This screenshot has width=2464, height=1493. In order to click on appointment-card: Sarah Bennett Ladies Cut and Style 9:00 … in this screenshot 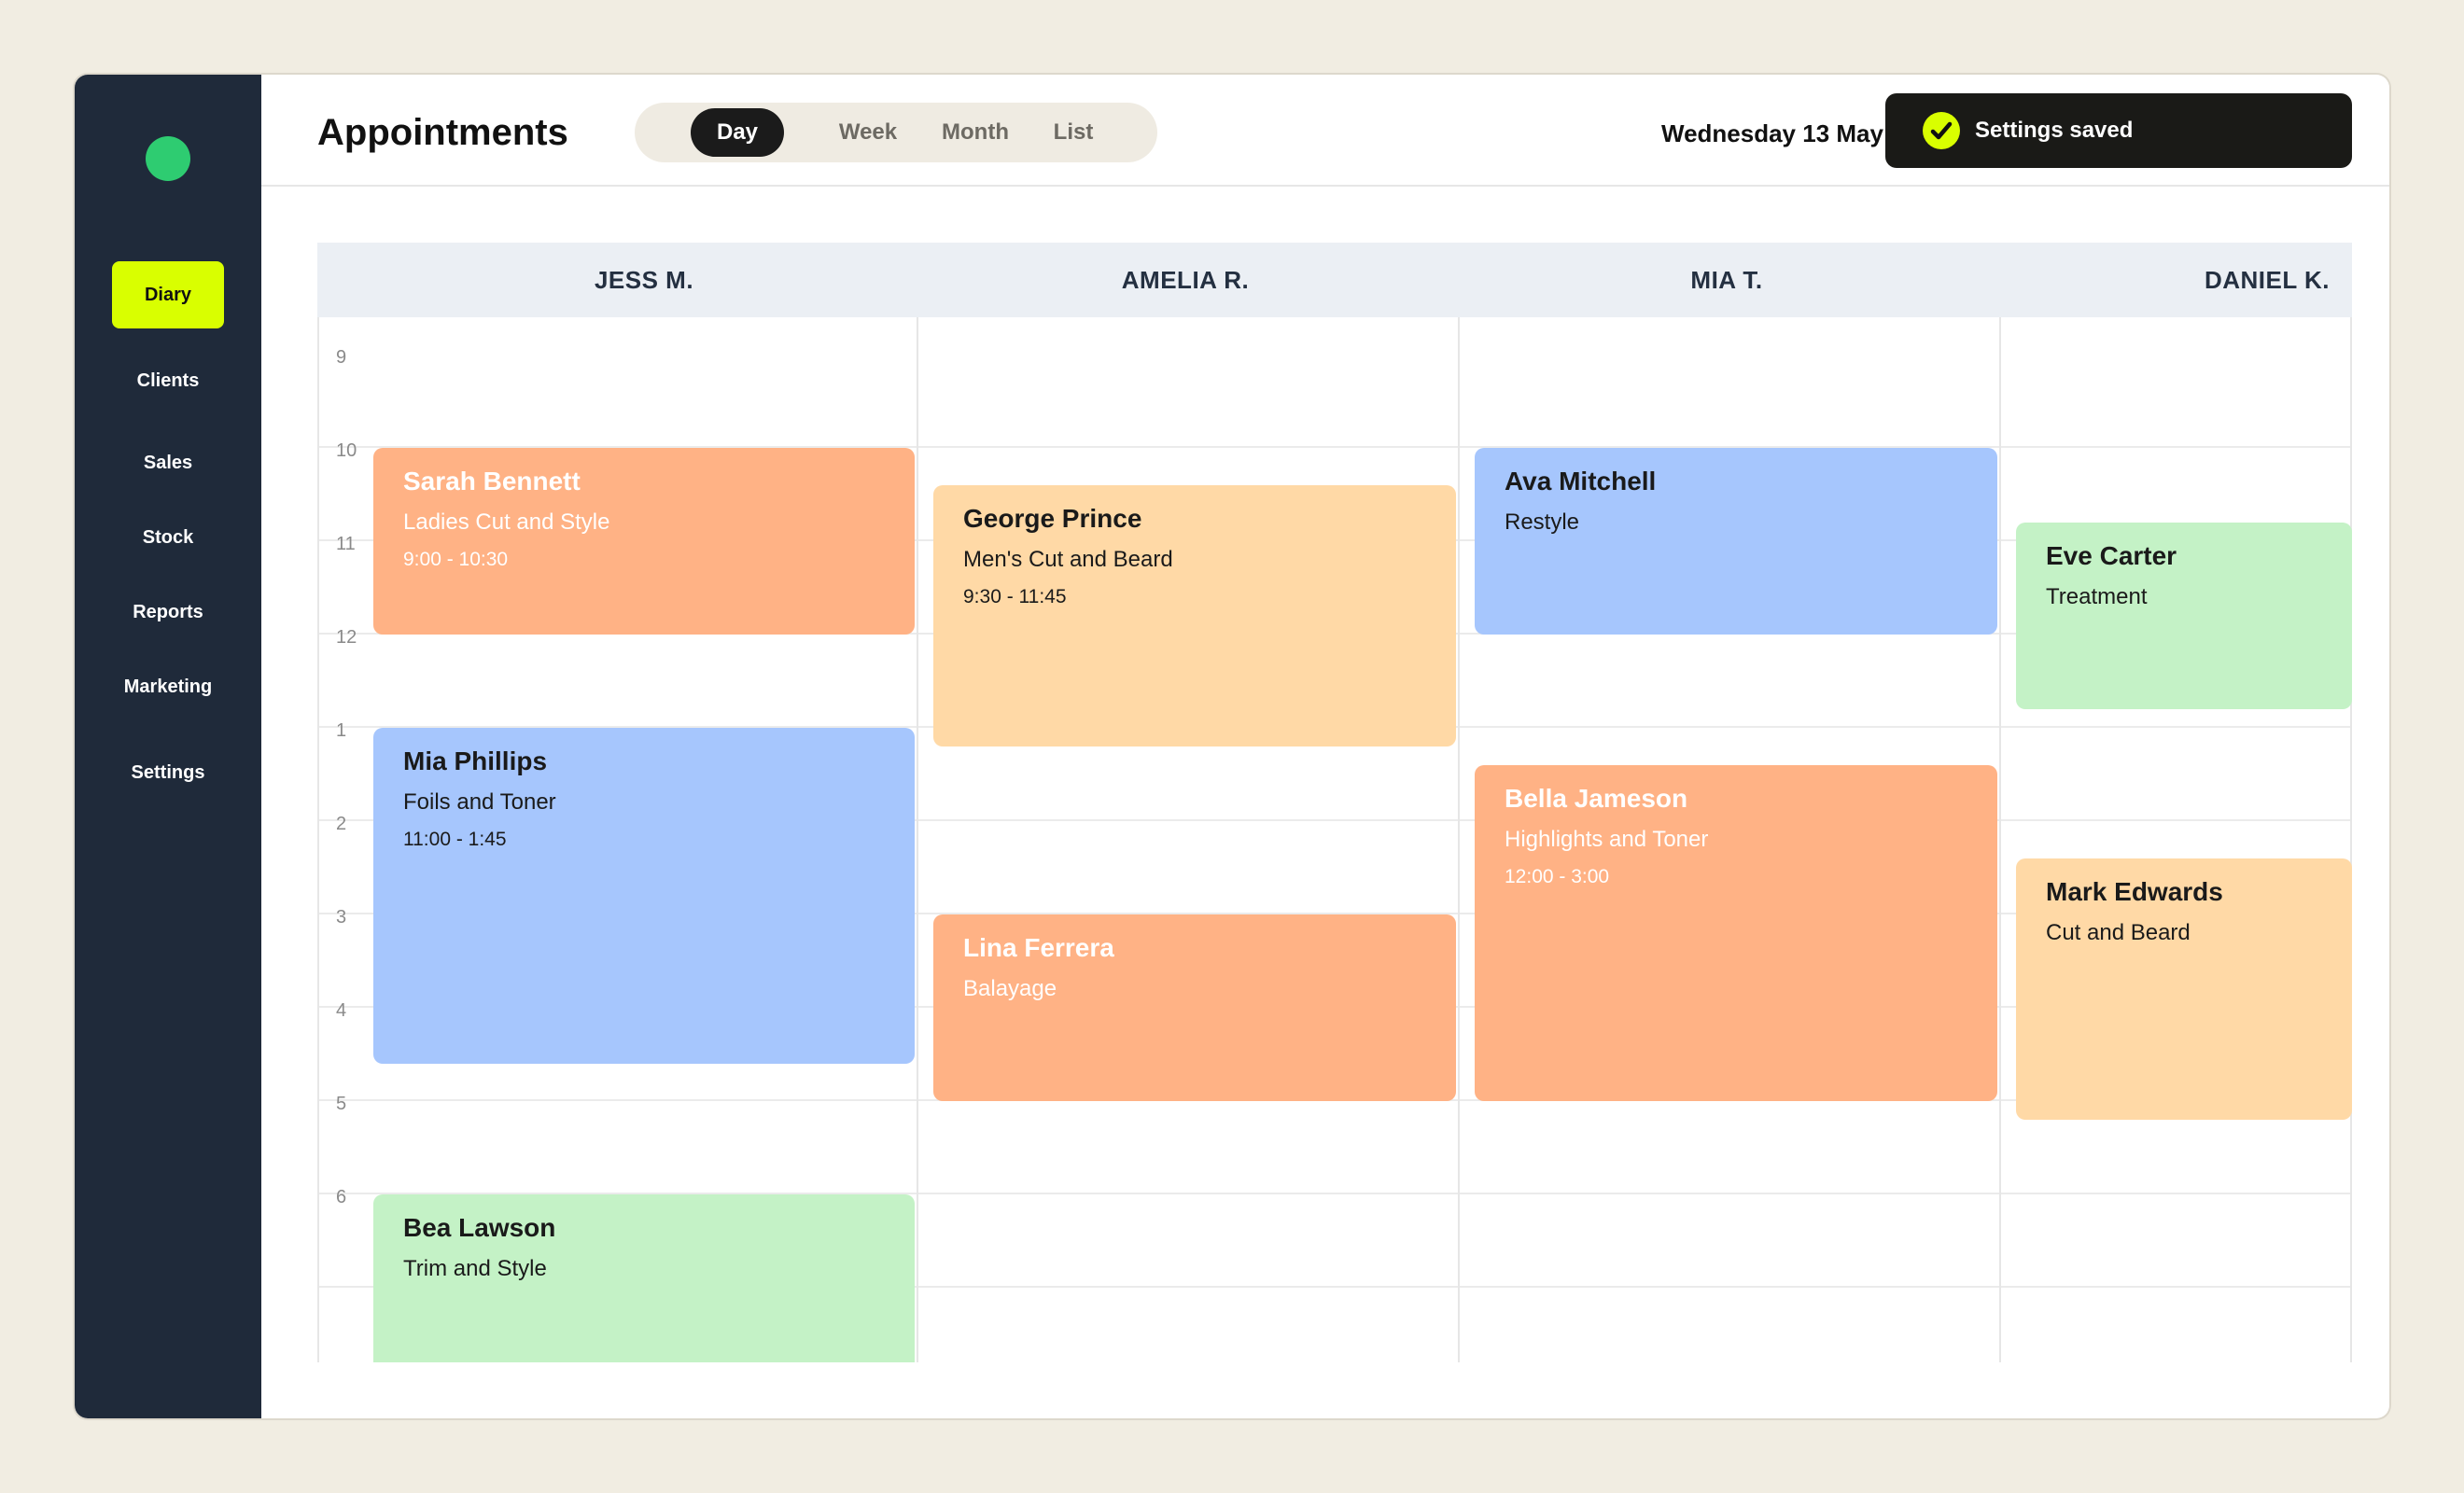, I will do `click(644, 542)`.